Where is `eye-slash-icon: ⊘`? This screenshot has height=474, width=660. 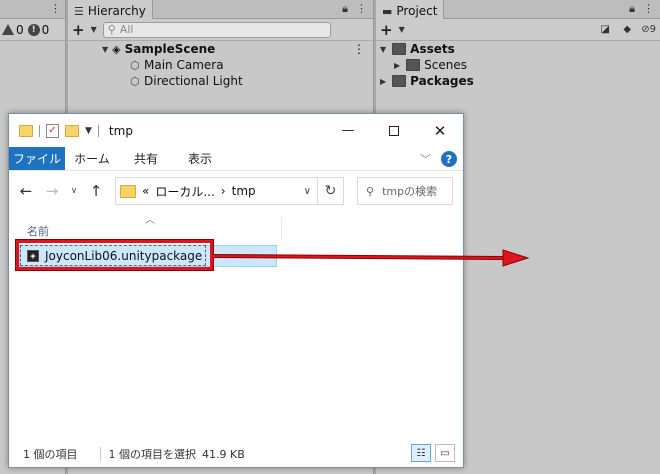
eye-slash-icon: ⊘ is located at coordinates (645, 29).